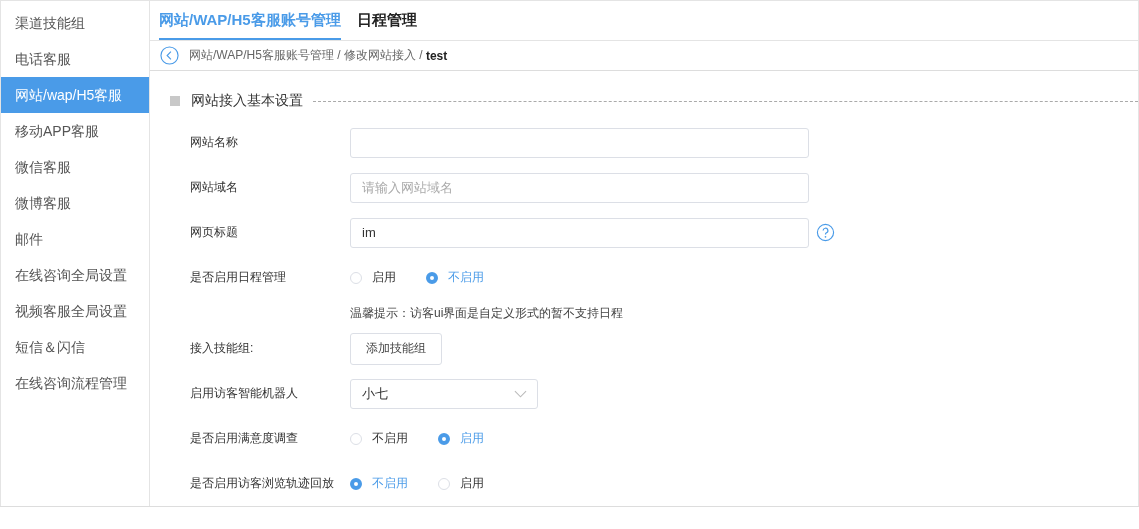  I want to click on input-field: 请输入网站域名, so click(579, 187).